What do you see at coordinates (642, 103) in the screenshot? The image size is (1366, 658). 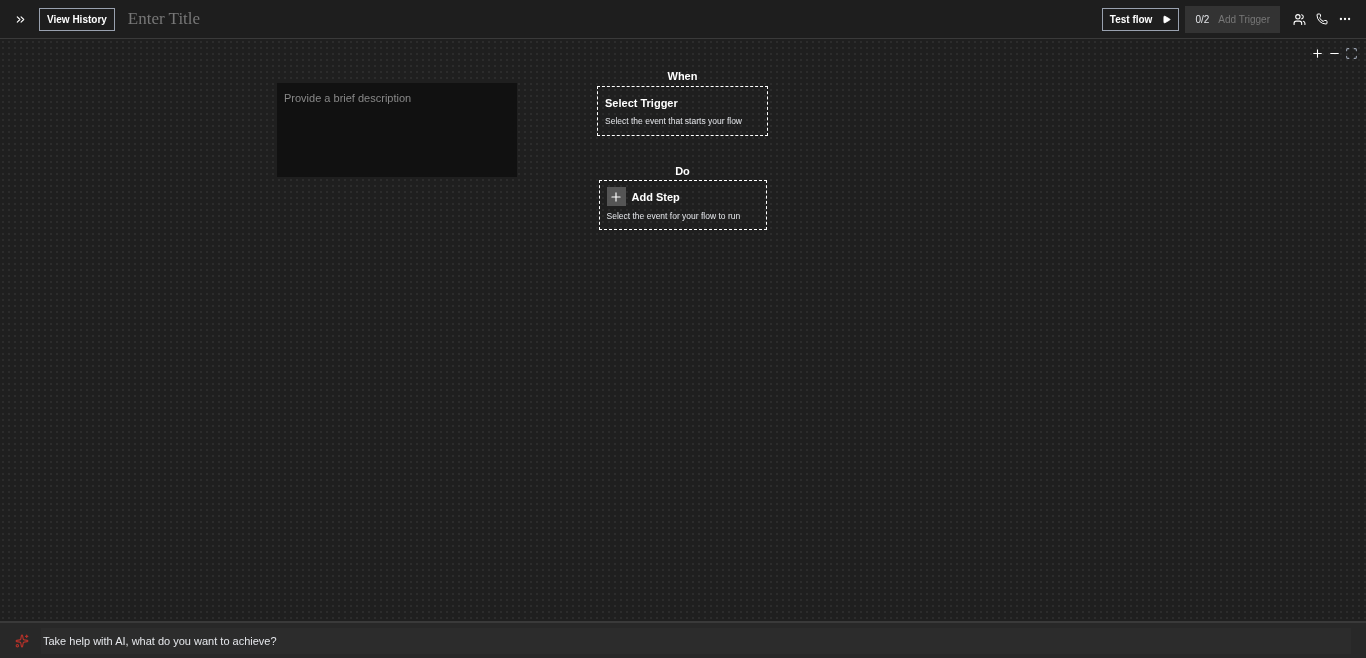 I see `card-title: Select Trigger` at bounding box center [642, 103].